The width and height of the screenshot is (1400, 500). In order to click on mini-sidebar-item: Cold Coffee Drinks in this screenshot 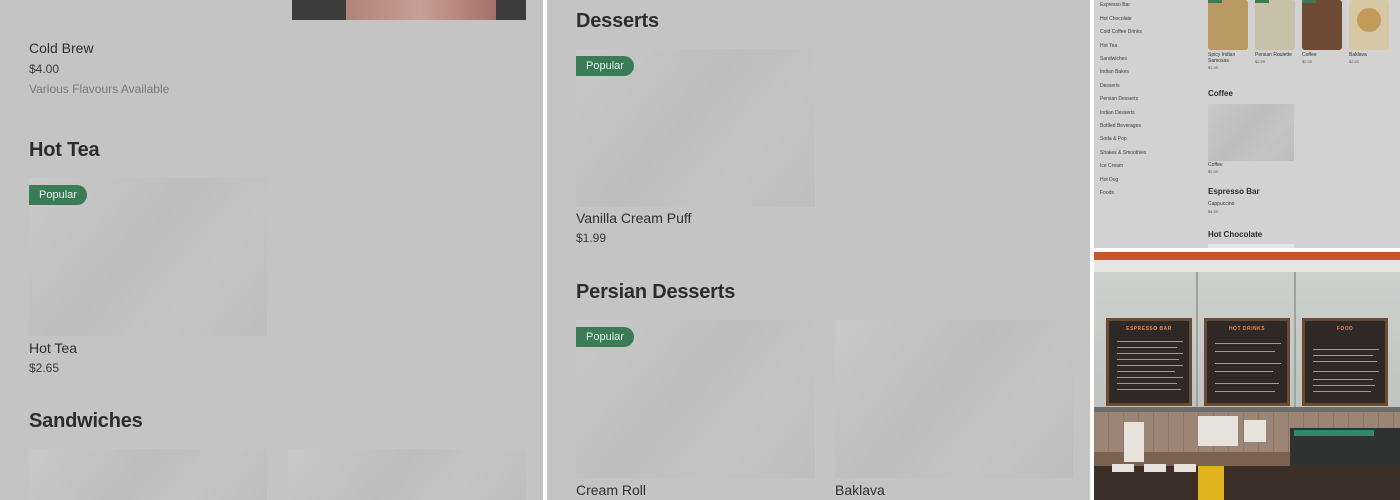, I will do `click(1121, 32)`.